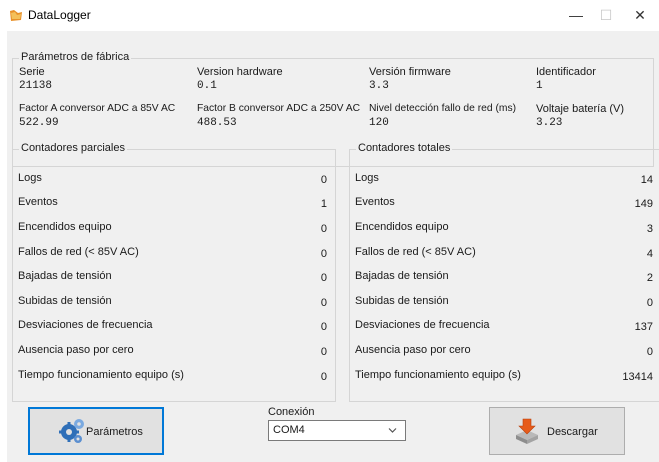 This screenshot has height=462, width=659. Describe the element at coordinates (323, 303) in the screenshot. I see `partial-subidas-value: 0` at that location.